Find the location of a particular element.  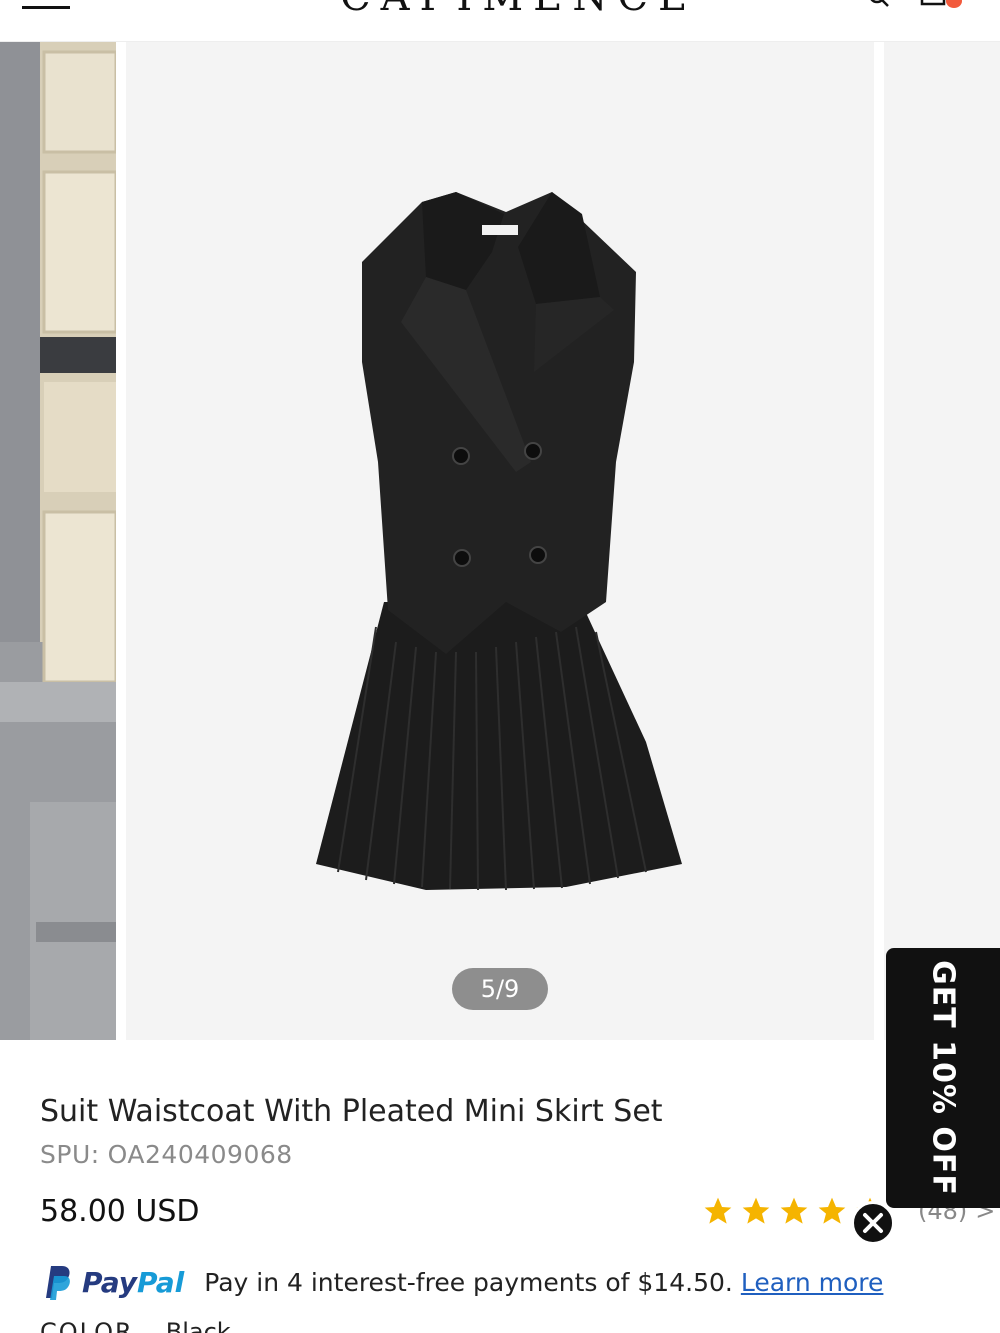

close-icon is located at coordinates (873, 1223).